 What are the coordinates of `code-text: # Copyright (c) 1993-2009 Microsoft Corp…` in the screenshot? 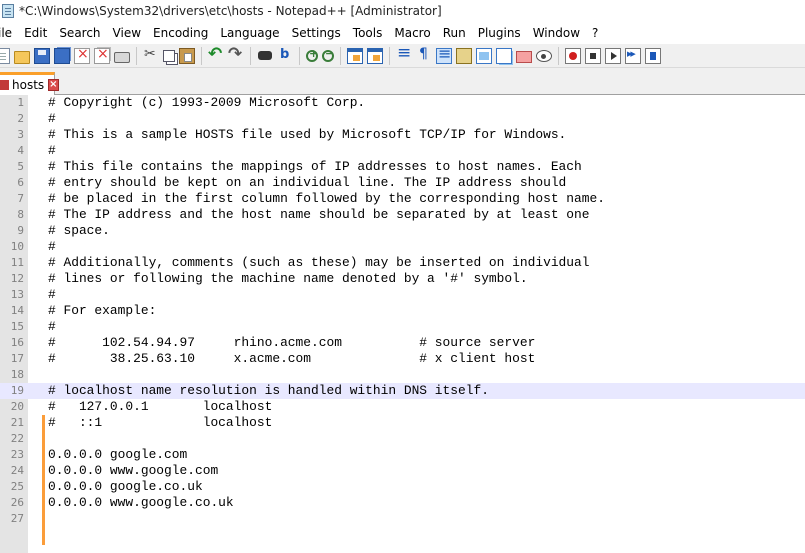 It's located at (206, 103).